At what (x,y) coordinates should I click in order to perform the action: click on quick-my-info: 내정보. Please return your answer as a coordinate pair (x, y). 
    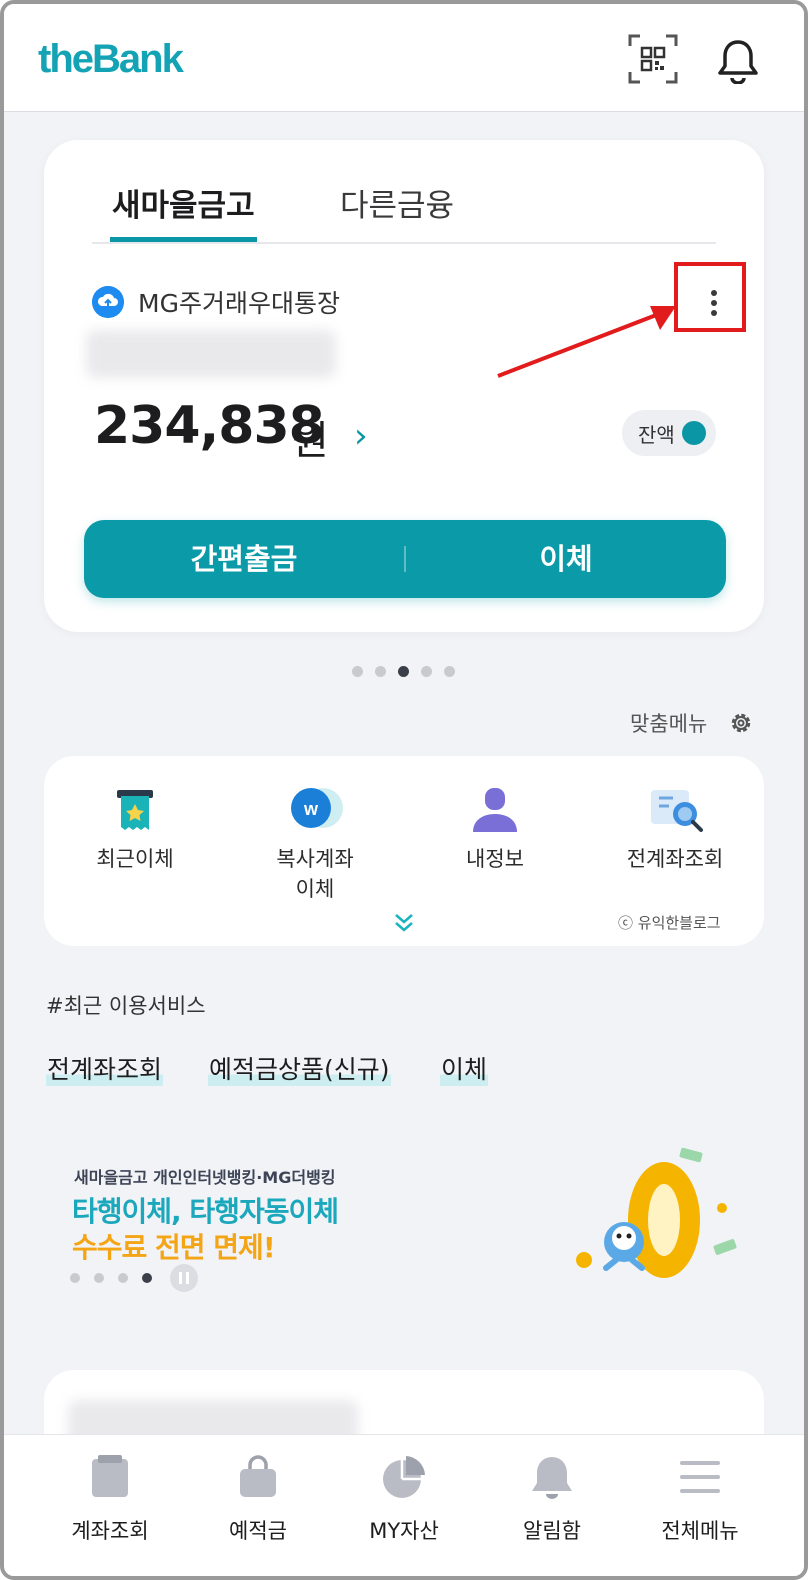
    Looking at the image, I should click on (495, 830).